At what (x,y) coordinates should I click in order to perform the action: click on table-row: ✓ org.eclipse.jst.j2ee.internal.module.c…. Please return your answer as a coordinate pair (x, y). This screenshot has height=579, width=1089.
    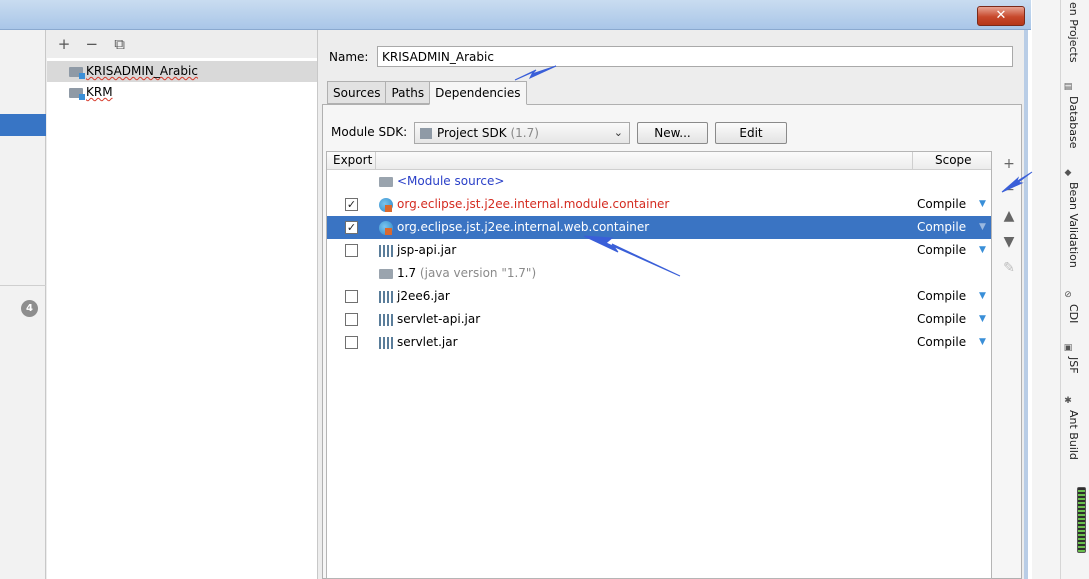
    Looking at the image, I should click on (659, 204).